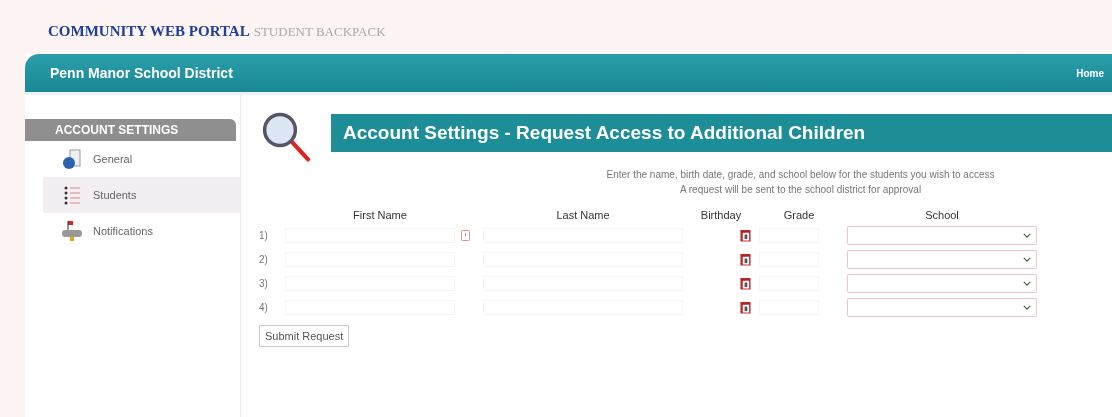  What do you see at coordinates (72, 231) in the screenshot?
I see `mailbox-icon` at bounding box center [72, 231].